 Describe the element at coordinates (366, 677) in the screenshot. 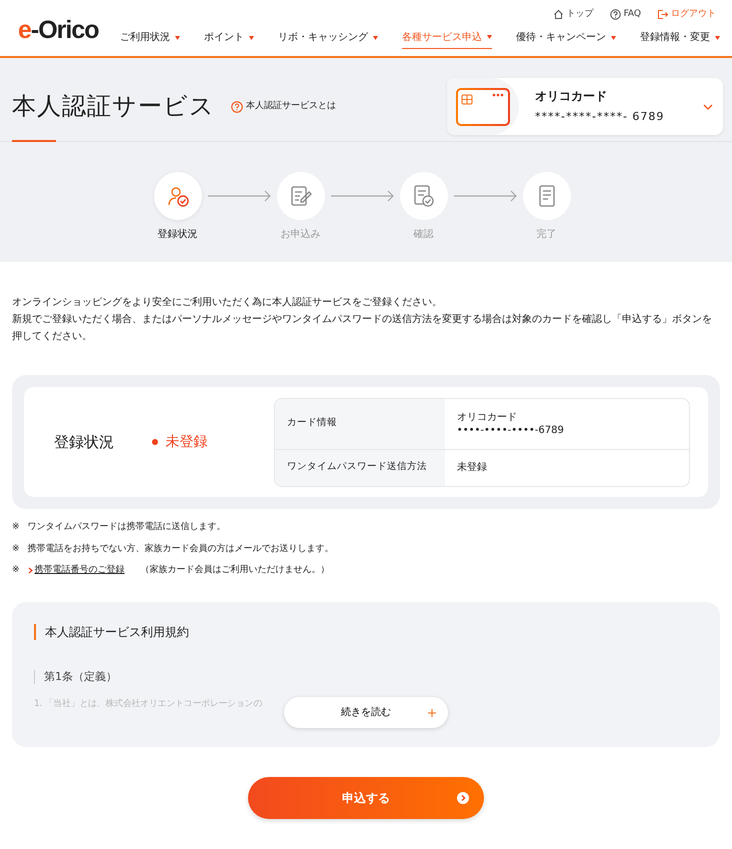

I see `terms-article: 第1条（定義）` at that location.